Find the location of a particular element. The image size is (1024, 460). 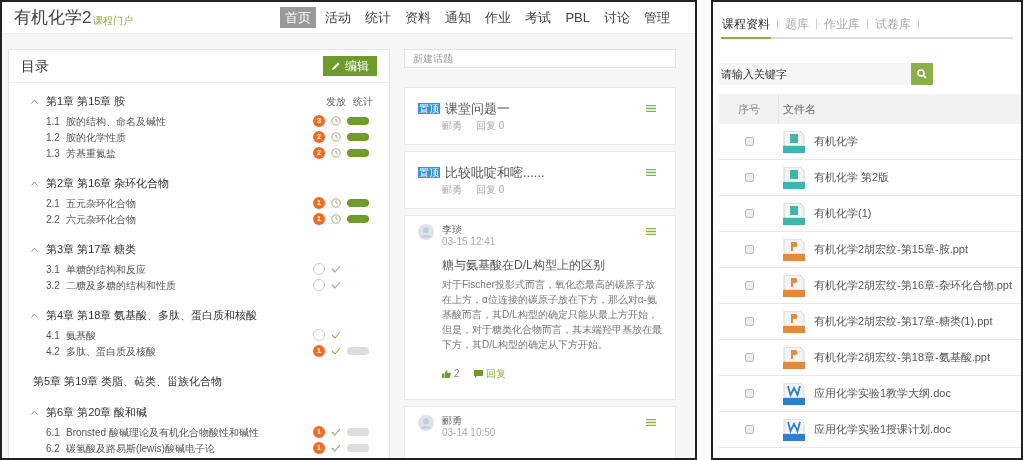

section-title: 芳基重氮盐 is located at coordinates (91, 153).